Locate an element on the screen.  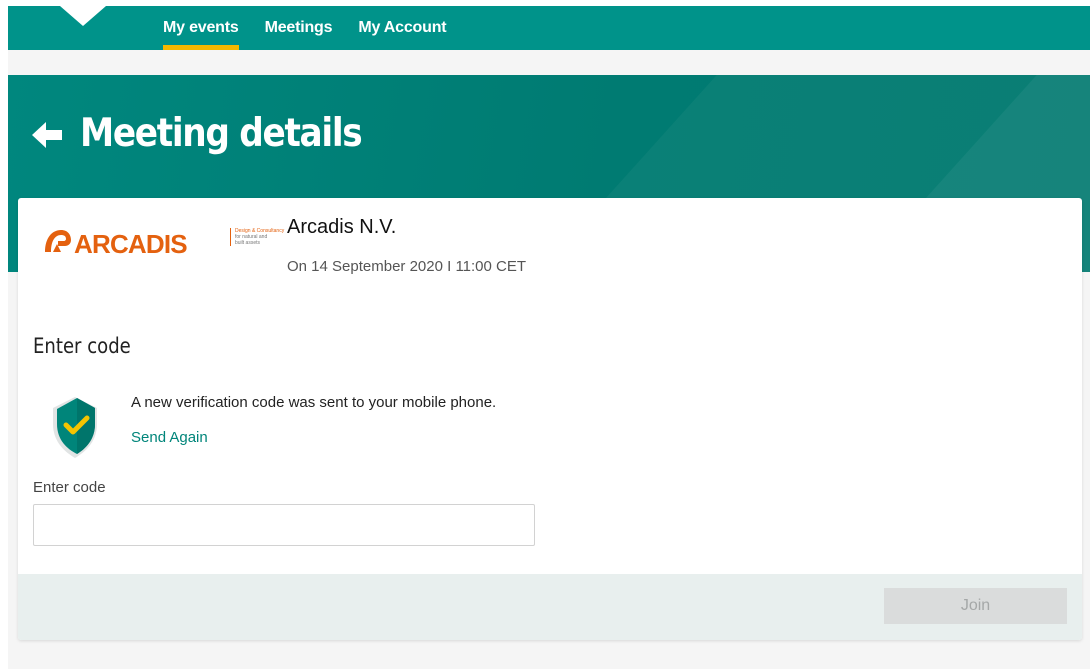
section-title: Enter code is located at coordinates (82, 346).